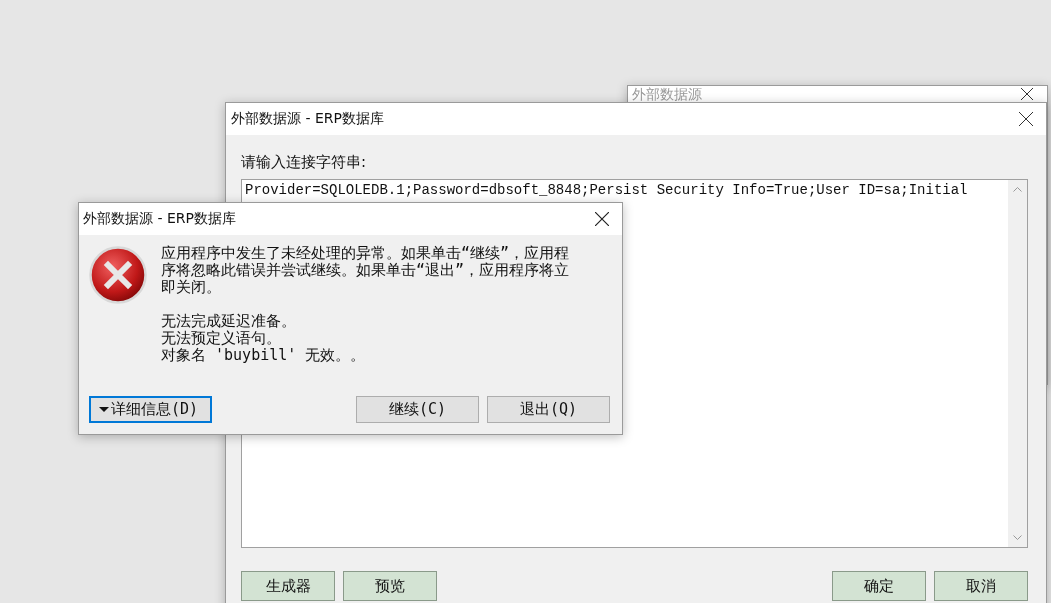 The image size is (1051, 603). What do you see at coordinates (1017, 189) in the screenshot?
I see `scroll-up-icon` at bounding box center [1017, 189].